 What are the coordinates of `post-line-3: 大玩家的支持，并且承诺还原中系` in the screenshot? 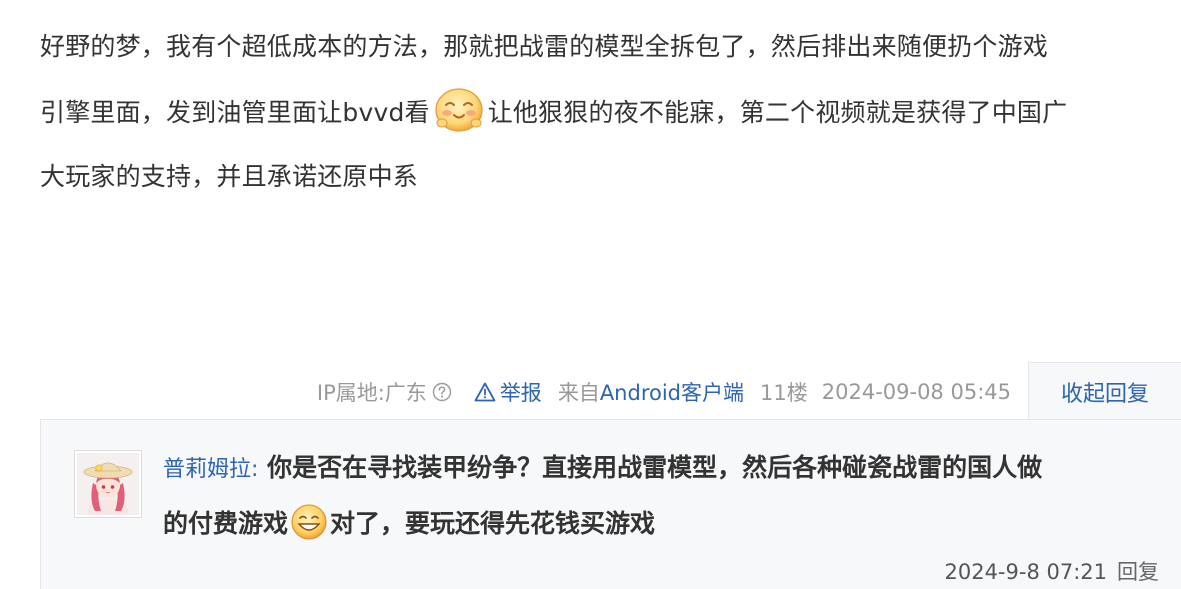 It's located at (229, 176).